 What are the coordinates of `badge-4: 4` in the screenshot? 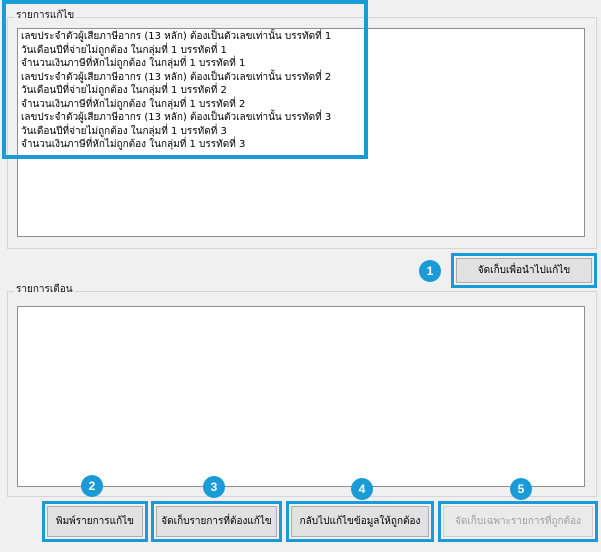 It's located at (362, 489).